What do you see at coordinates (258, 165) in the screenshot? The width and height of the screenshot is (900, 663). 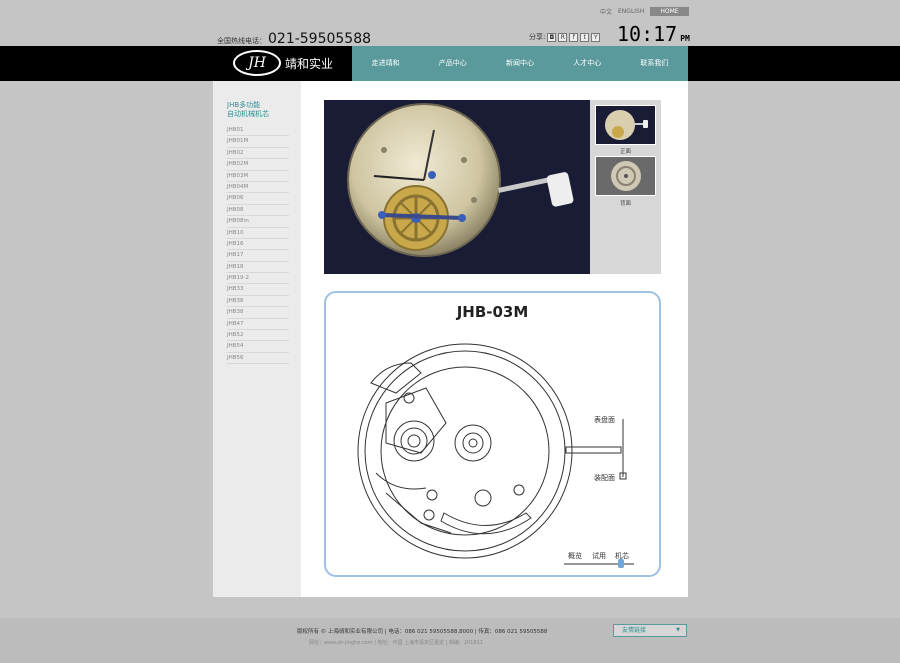 I see `product-item: JHB02M` at bounding box center [258, 165].